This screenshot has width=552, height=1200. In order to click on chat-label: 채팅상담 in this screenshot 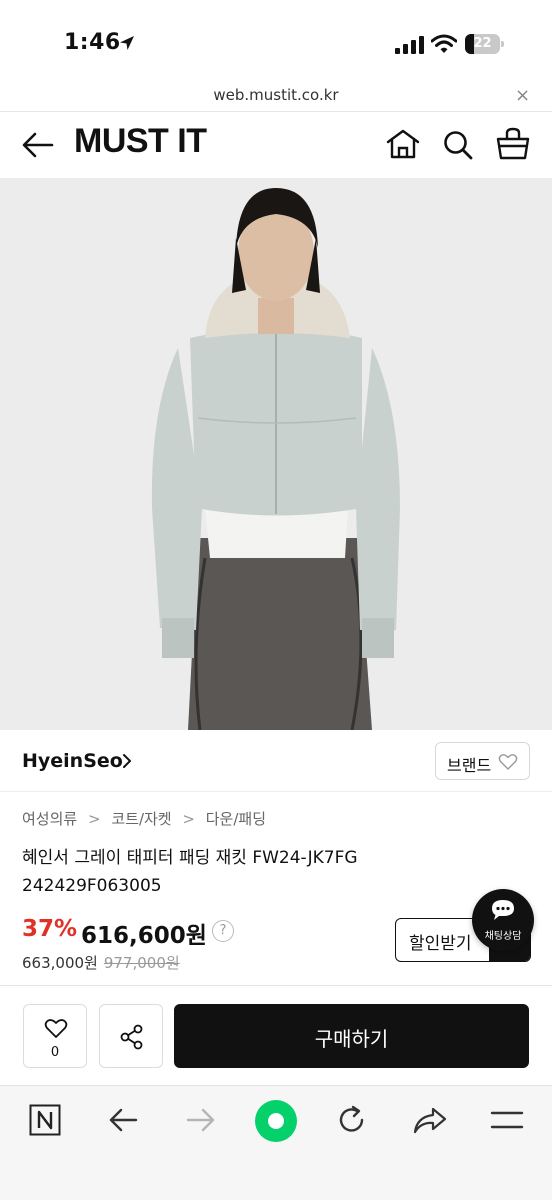, I will do `click(503, 936)`.